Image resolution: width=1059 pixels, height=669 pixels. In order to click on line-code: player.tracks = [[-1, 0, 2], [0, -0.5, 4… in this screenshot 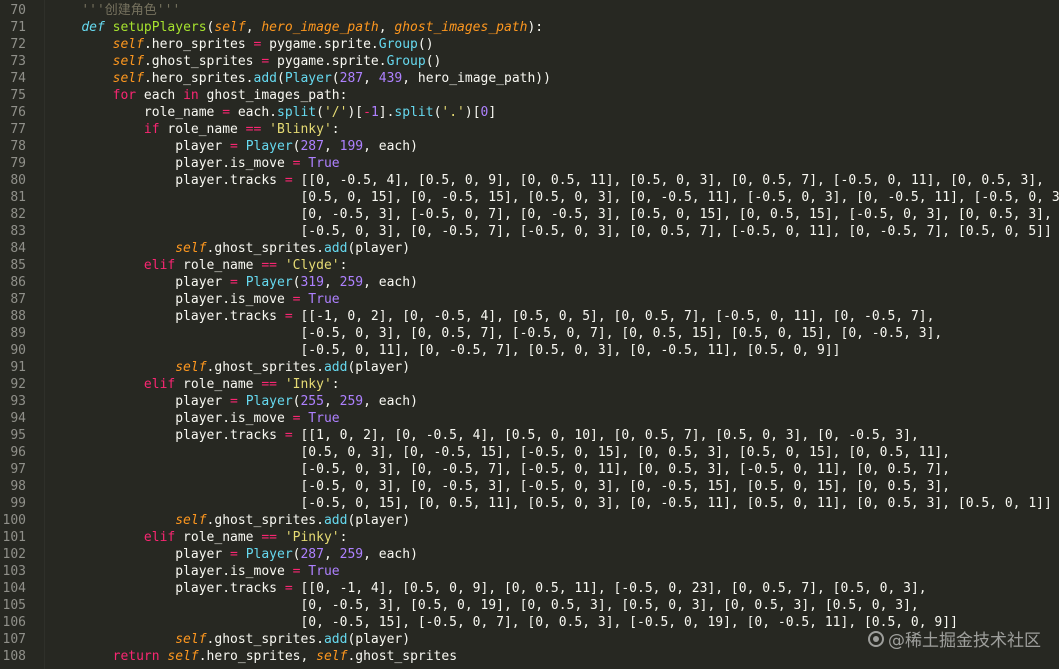, I will do `click(492, 316)`.